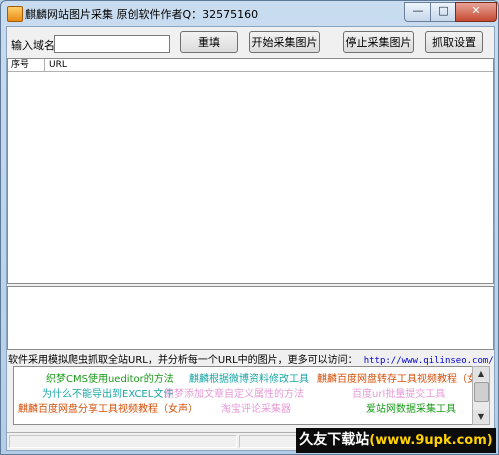 The width and height of the screenshot is (499, 455). I want to click on reset-button: 重填, so click(209, 42).